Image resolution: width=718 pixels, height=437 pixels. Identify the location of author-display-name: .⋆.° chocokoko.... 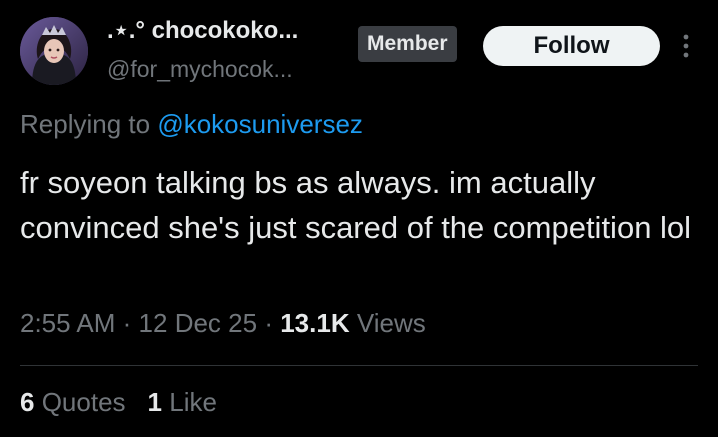
(202, 30).